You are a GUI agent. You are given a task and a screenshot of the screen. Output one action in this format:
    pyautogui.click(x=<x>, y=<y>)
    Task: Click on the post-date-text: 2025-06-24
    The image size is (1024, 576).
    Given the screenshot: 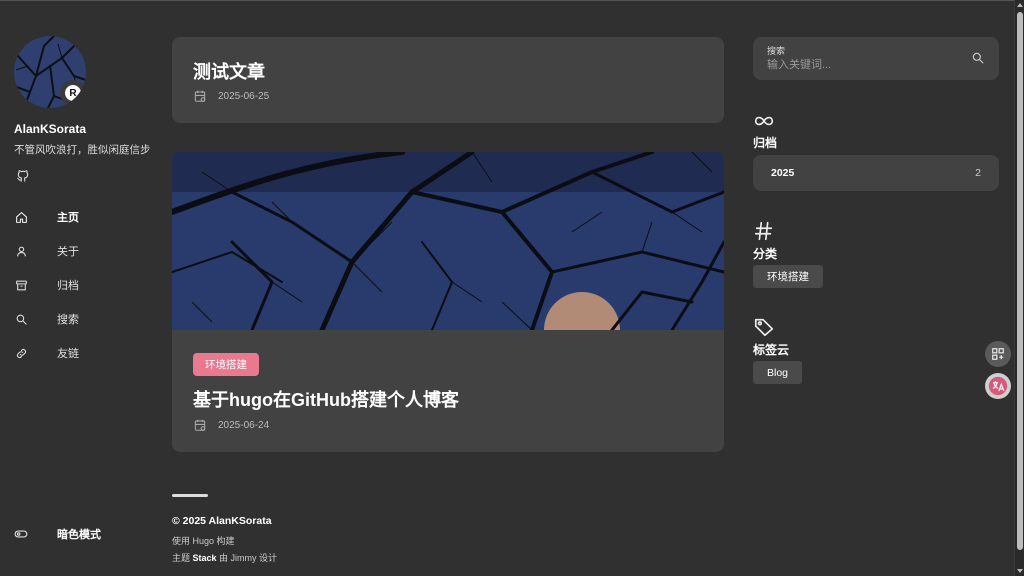 What is the action you would take?
    pyautogui.click(x=244, y=425)
    